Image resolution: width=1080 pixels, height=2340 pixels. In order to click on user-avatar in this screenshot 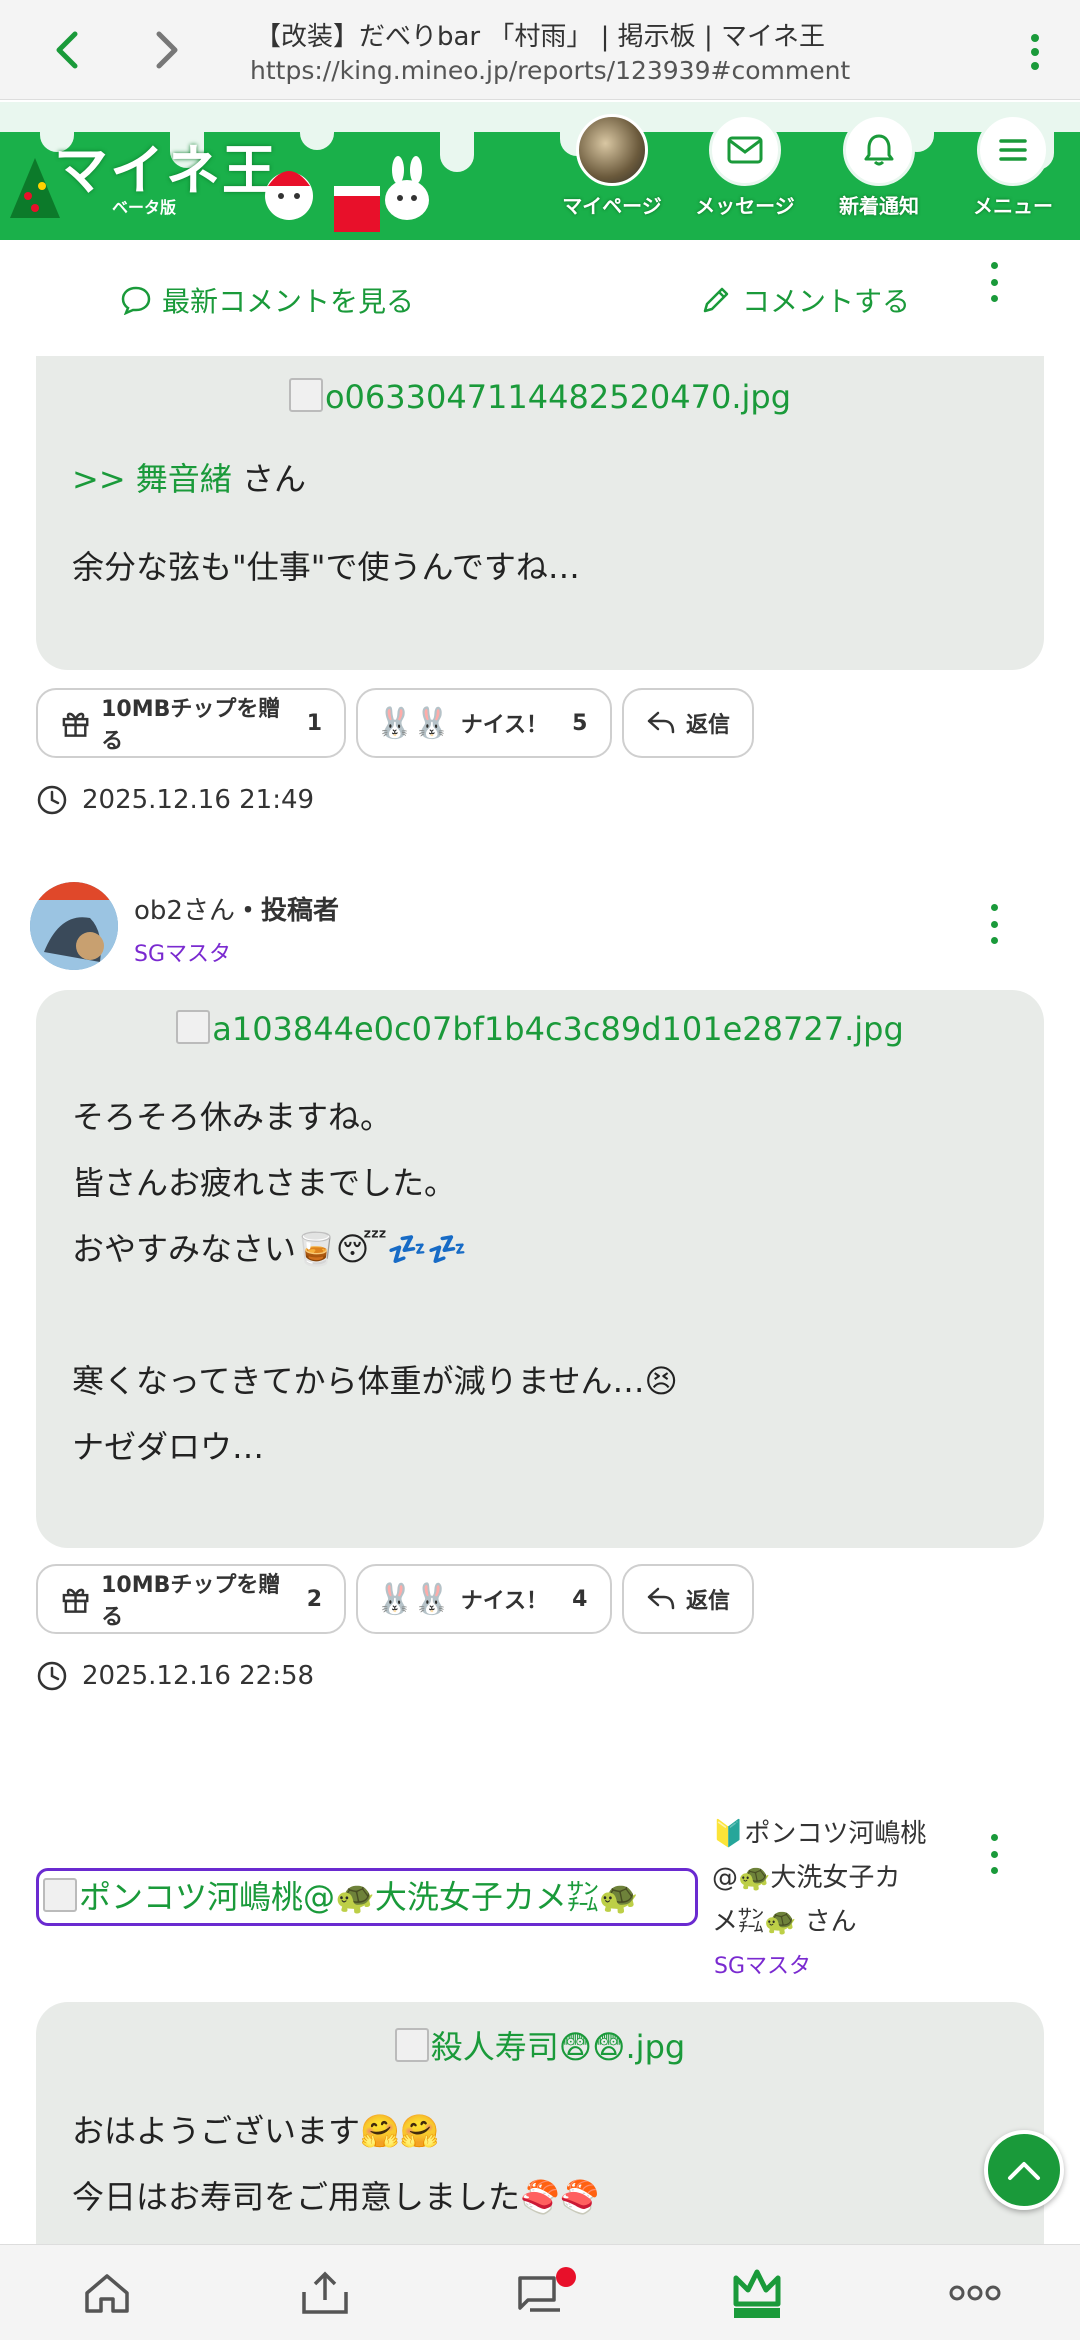, I will do `click(612, 150)`.